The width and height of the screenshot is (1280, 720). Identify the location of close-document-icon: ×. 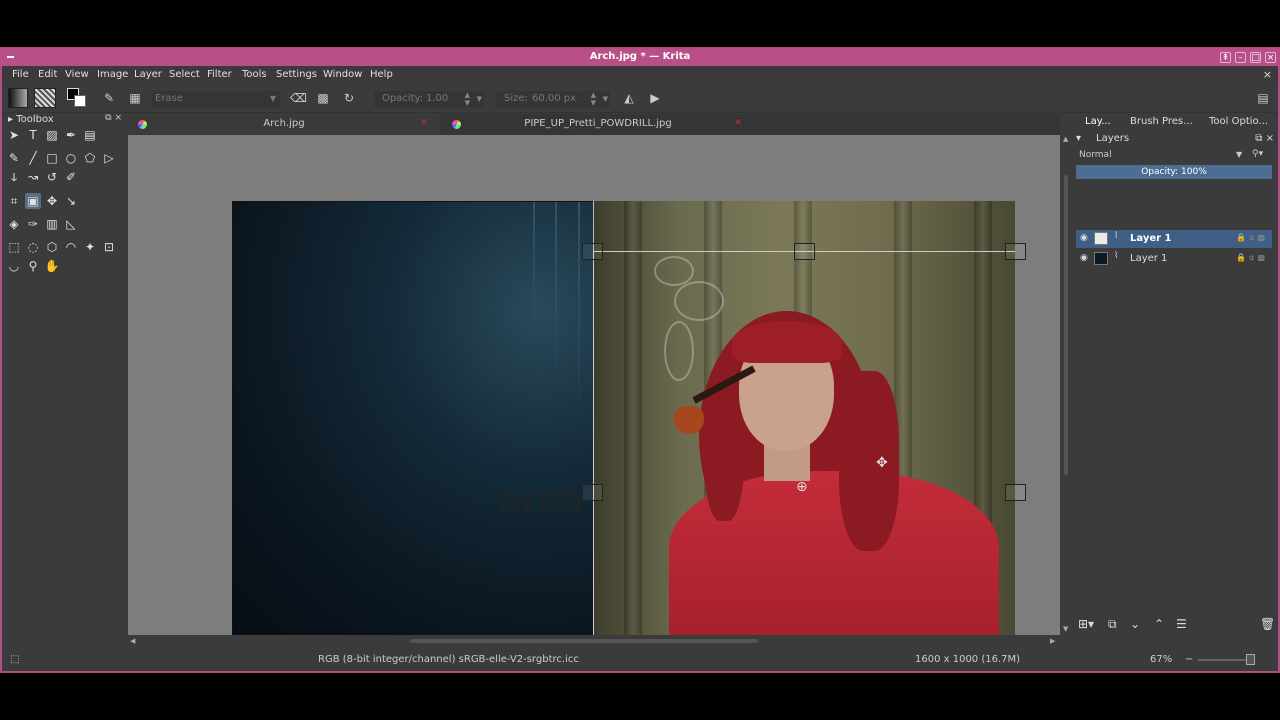
(1267, 74).